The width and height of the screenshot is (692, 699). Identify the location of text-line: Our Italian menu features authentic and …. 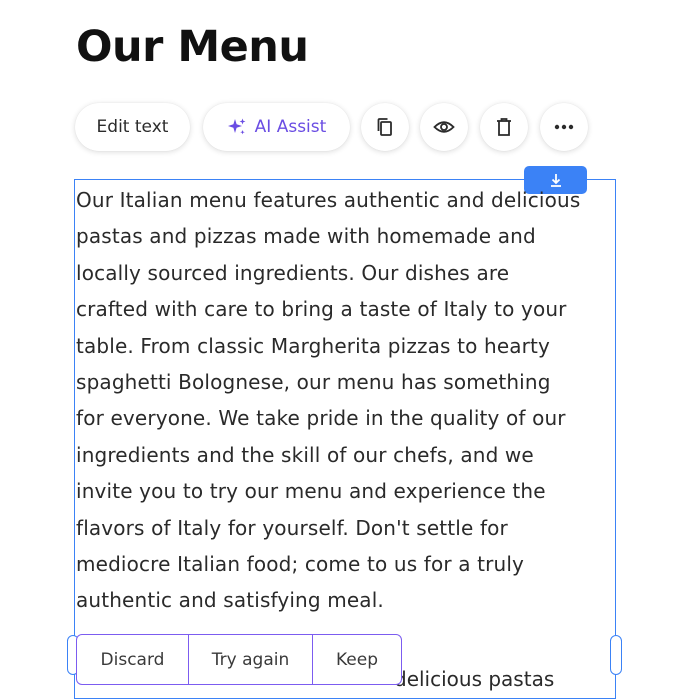
(328, 200).